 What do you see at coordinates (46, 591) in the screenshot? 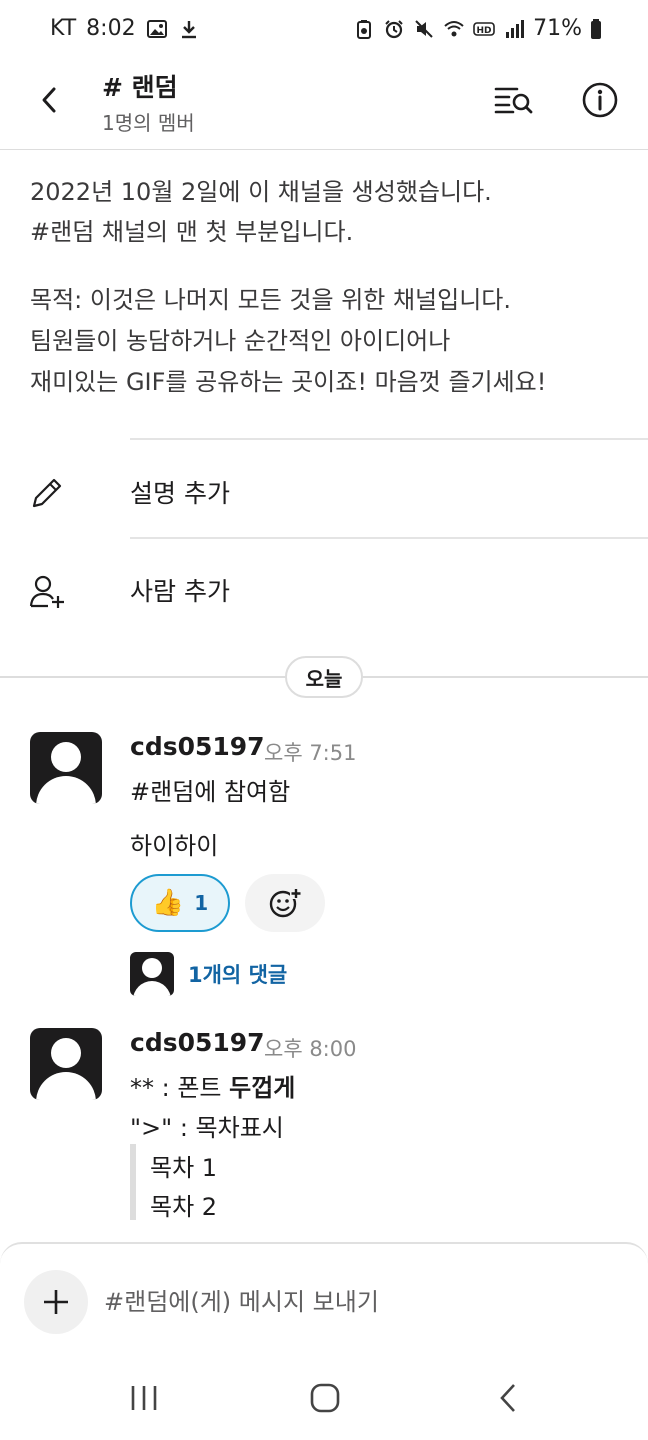
I see `add-person-icon` at bounding box center [46, 591].